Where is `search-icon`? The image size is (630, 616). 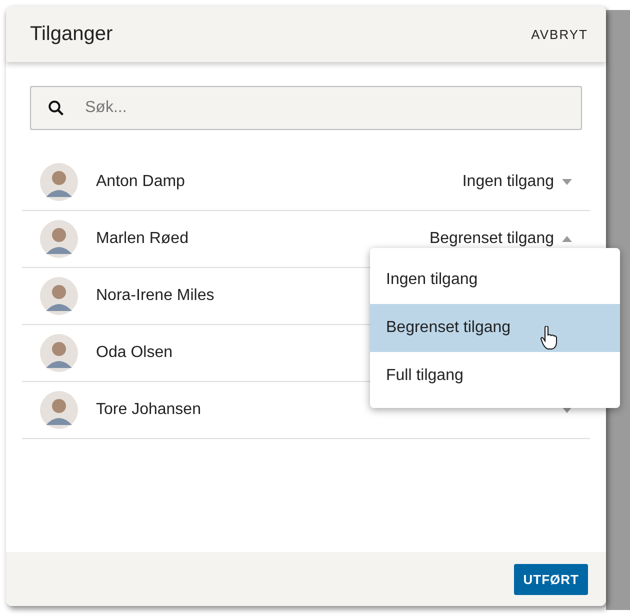
search-icon is located at coordinates (56, 108).